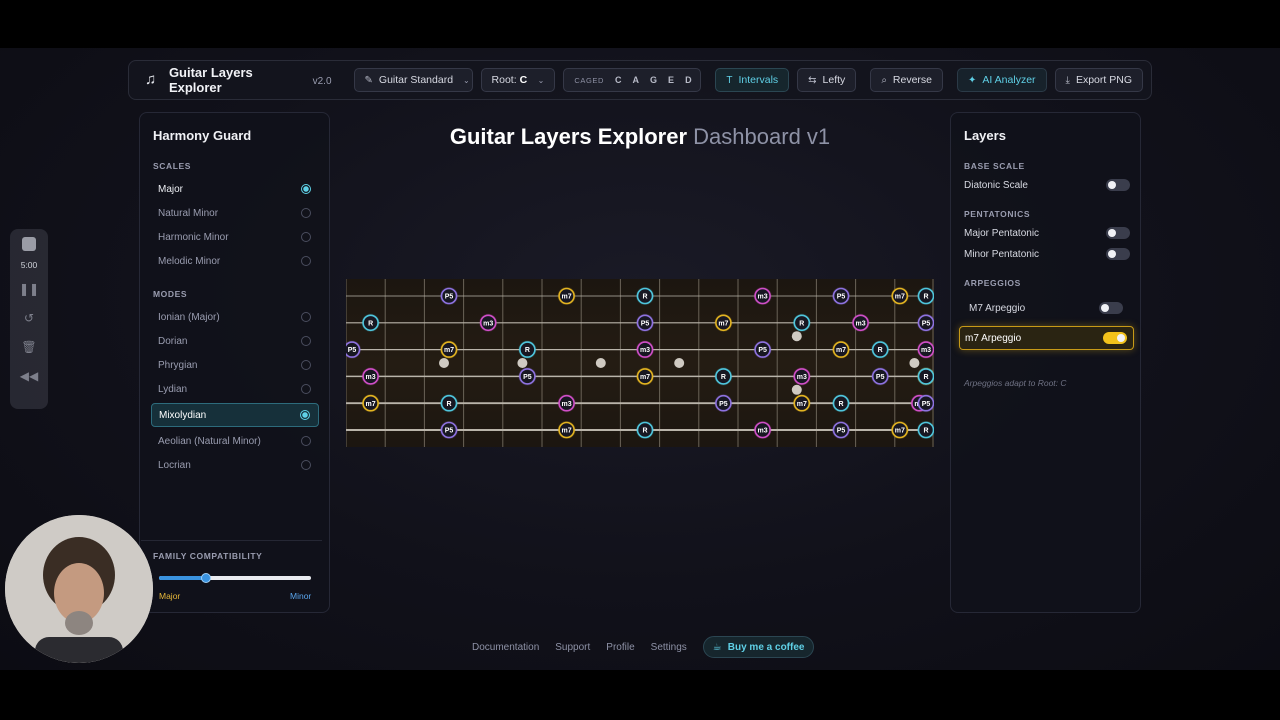 Image resolution: width=1280 pixels, height=720 pixels. I want to click on mode-option: Lydian, so click(235, 389).